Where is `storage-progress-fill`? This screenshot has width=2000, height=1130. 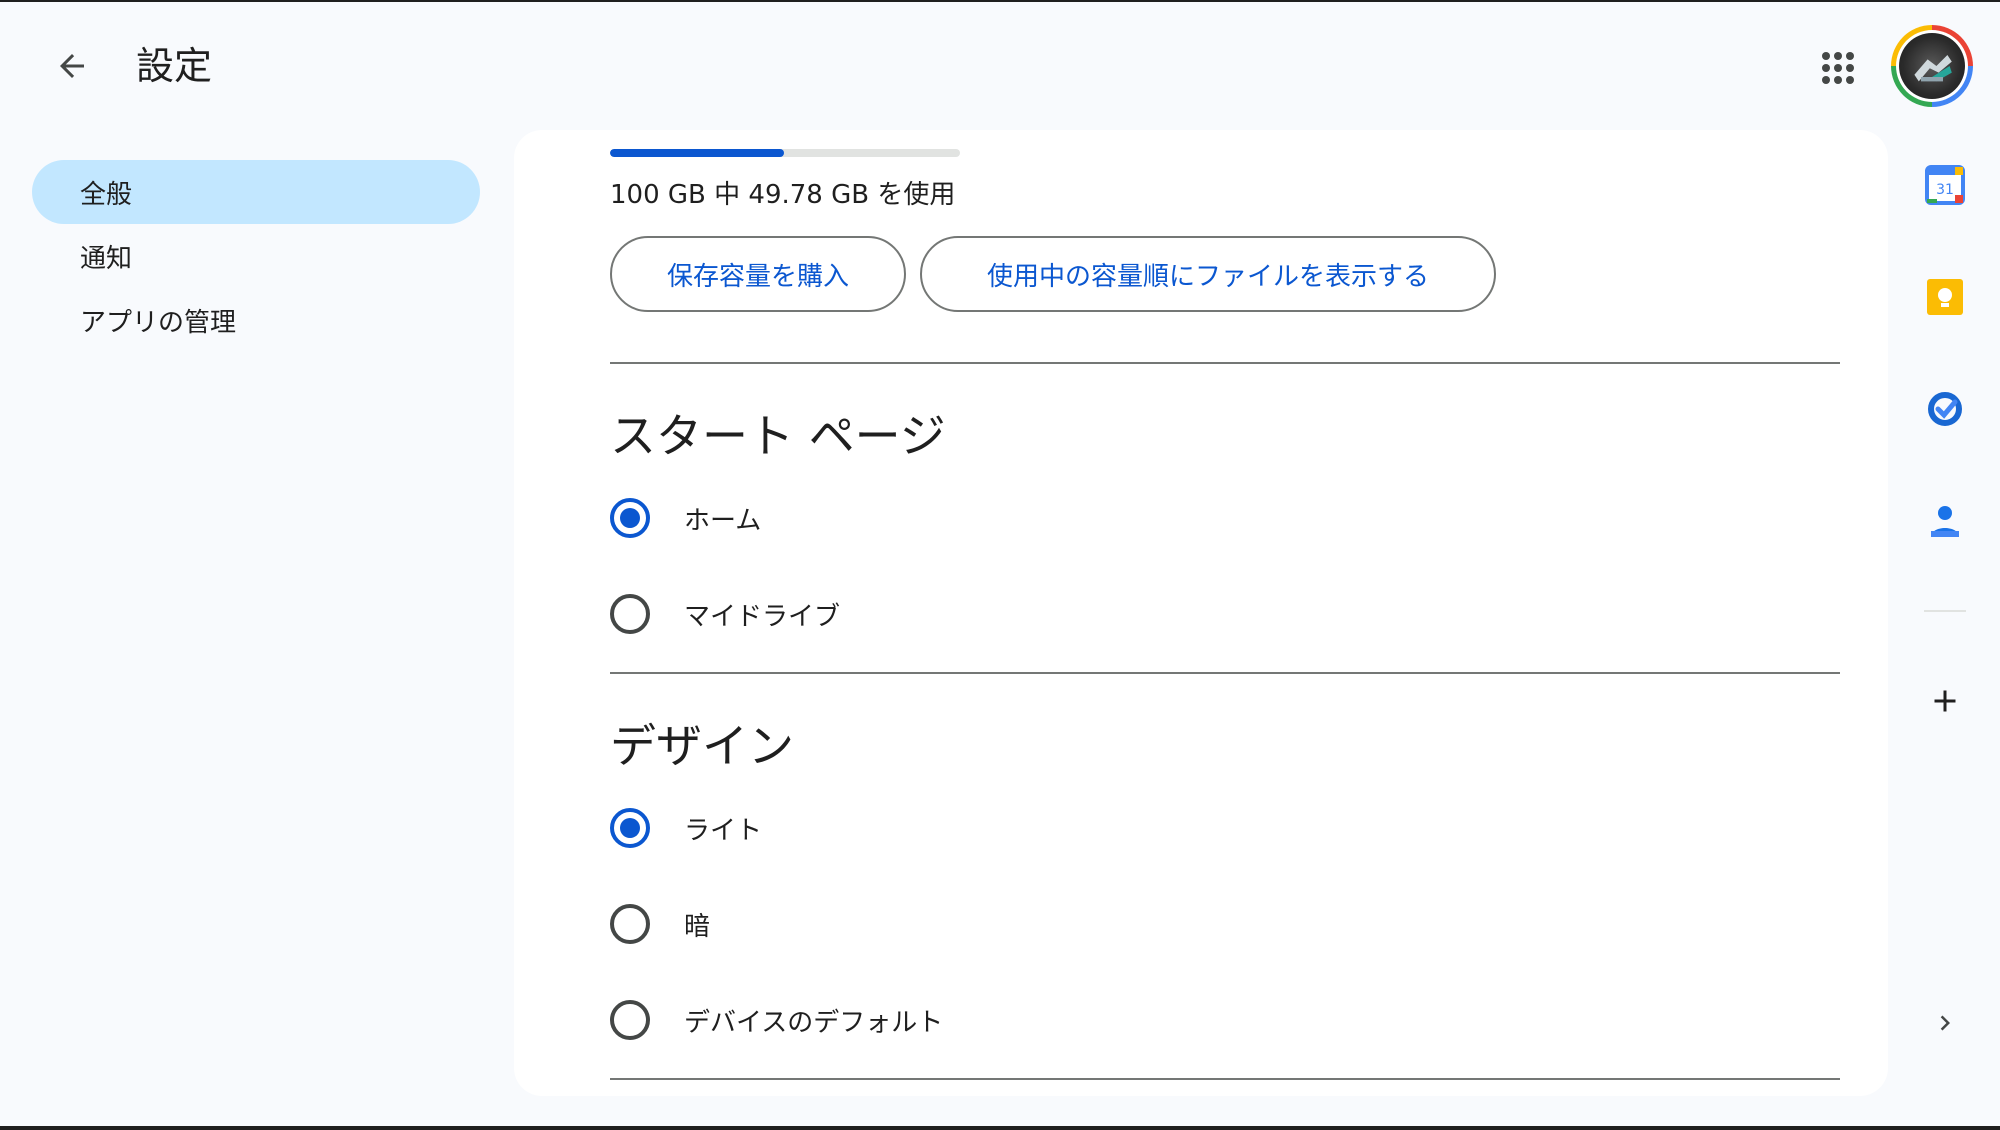
storage-progress-fill is located at coordinates (697, 153).